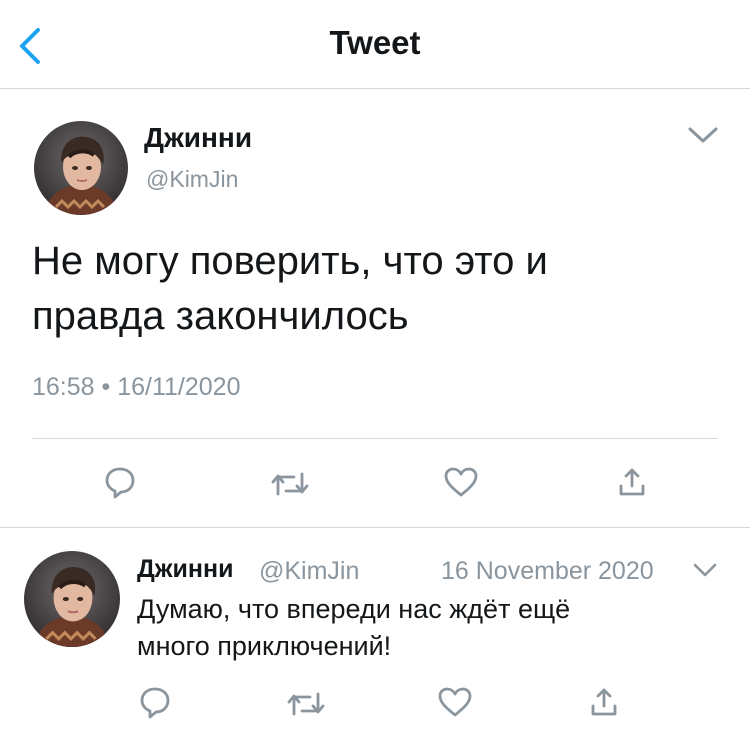  Describe the element at coordinates (220, 316) in the screenshot. I see `tweet-text-line: правда закончилось` at that location.